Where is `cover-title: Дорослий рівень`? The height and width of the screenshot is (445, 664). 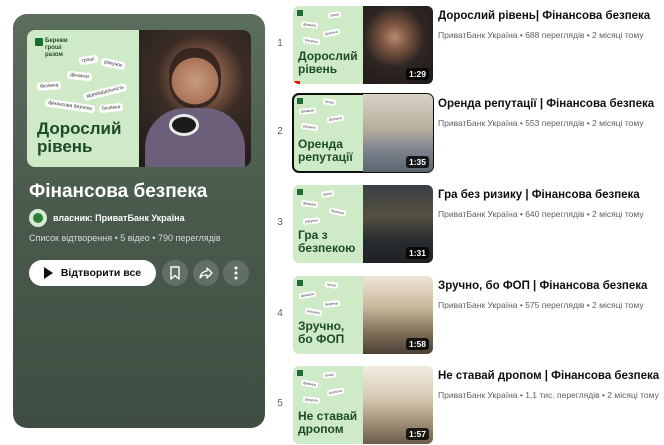 cover-title: Дорослий рівень is located at coordinates (79, 137).